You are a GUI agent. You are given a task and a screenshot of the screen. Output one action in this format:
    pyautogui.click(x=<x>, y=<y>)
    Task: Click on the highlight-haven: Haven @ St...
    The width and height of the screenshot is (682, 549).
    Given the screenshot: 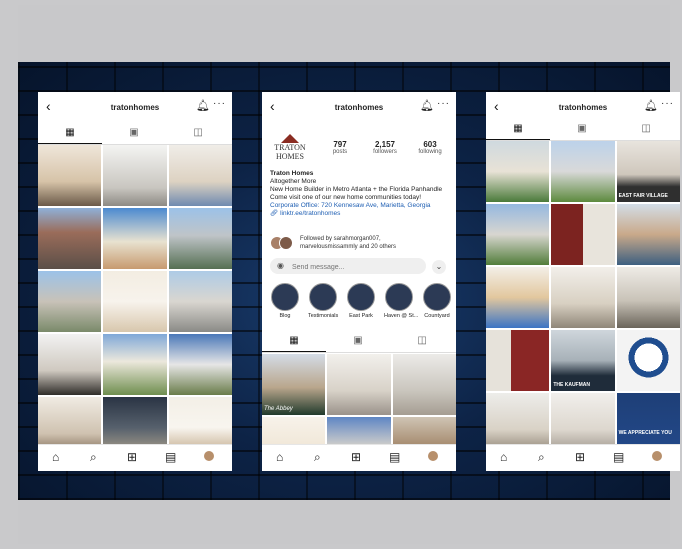 What is the action you would take?
    pyautogui.click(x=401, y=301)
    